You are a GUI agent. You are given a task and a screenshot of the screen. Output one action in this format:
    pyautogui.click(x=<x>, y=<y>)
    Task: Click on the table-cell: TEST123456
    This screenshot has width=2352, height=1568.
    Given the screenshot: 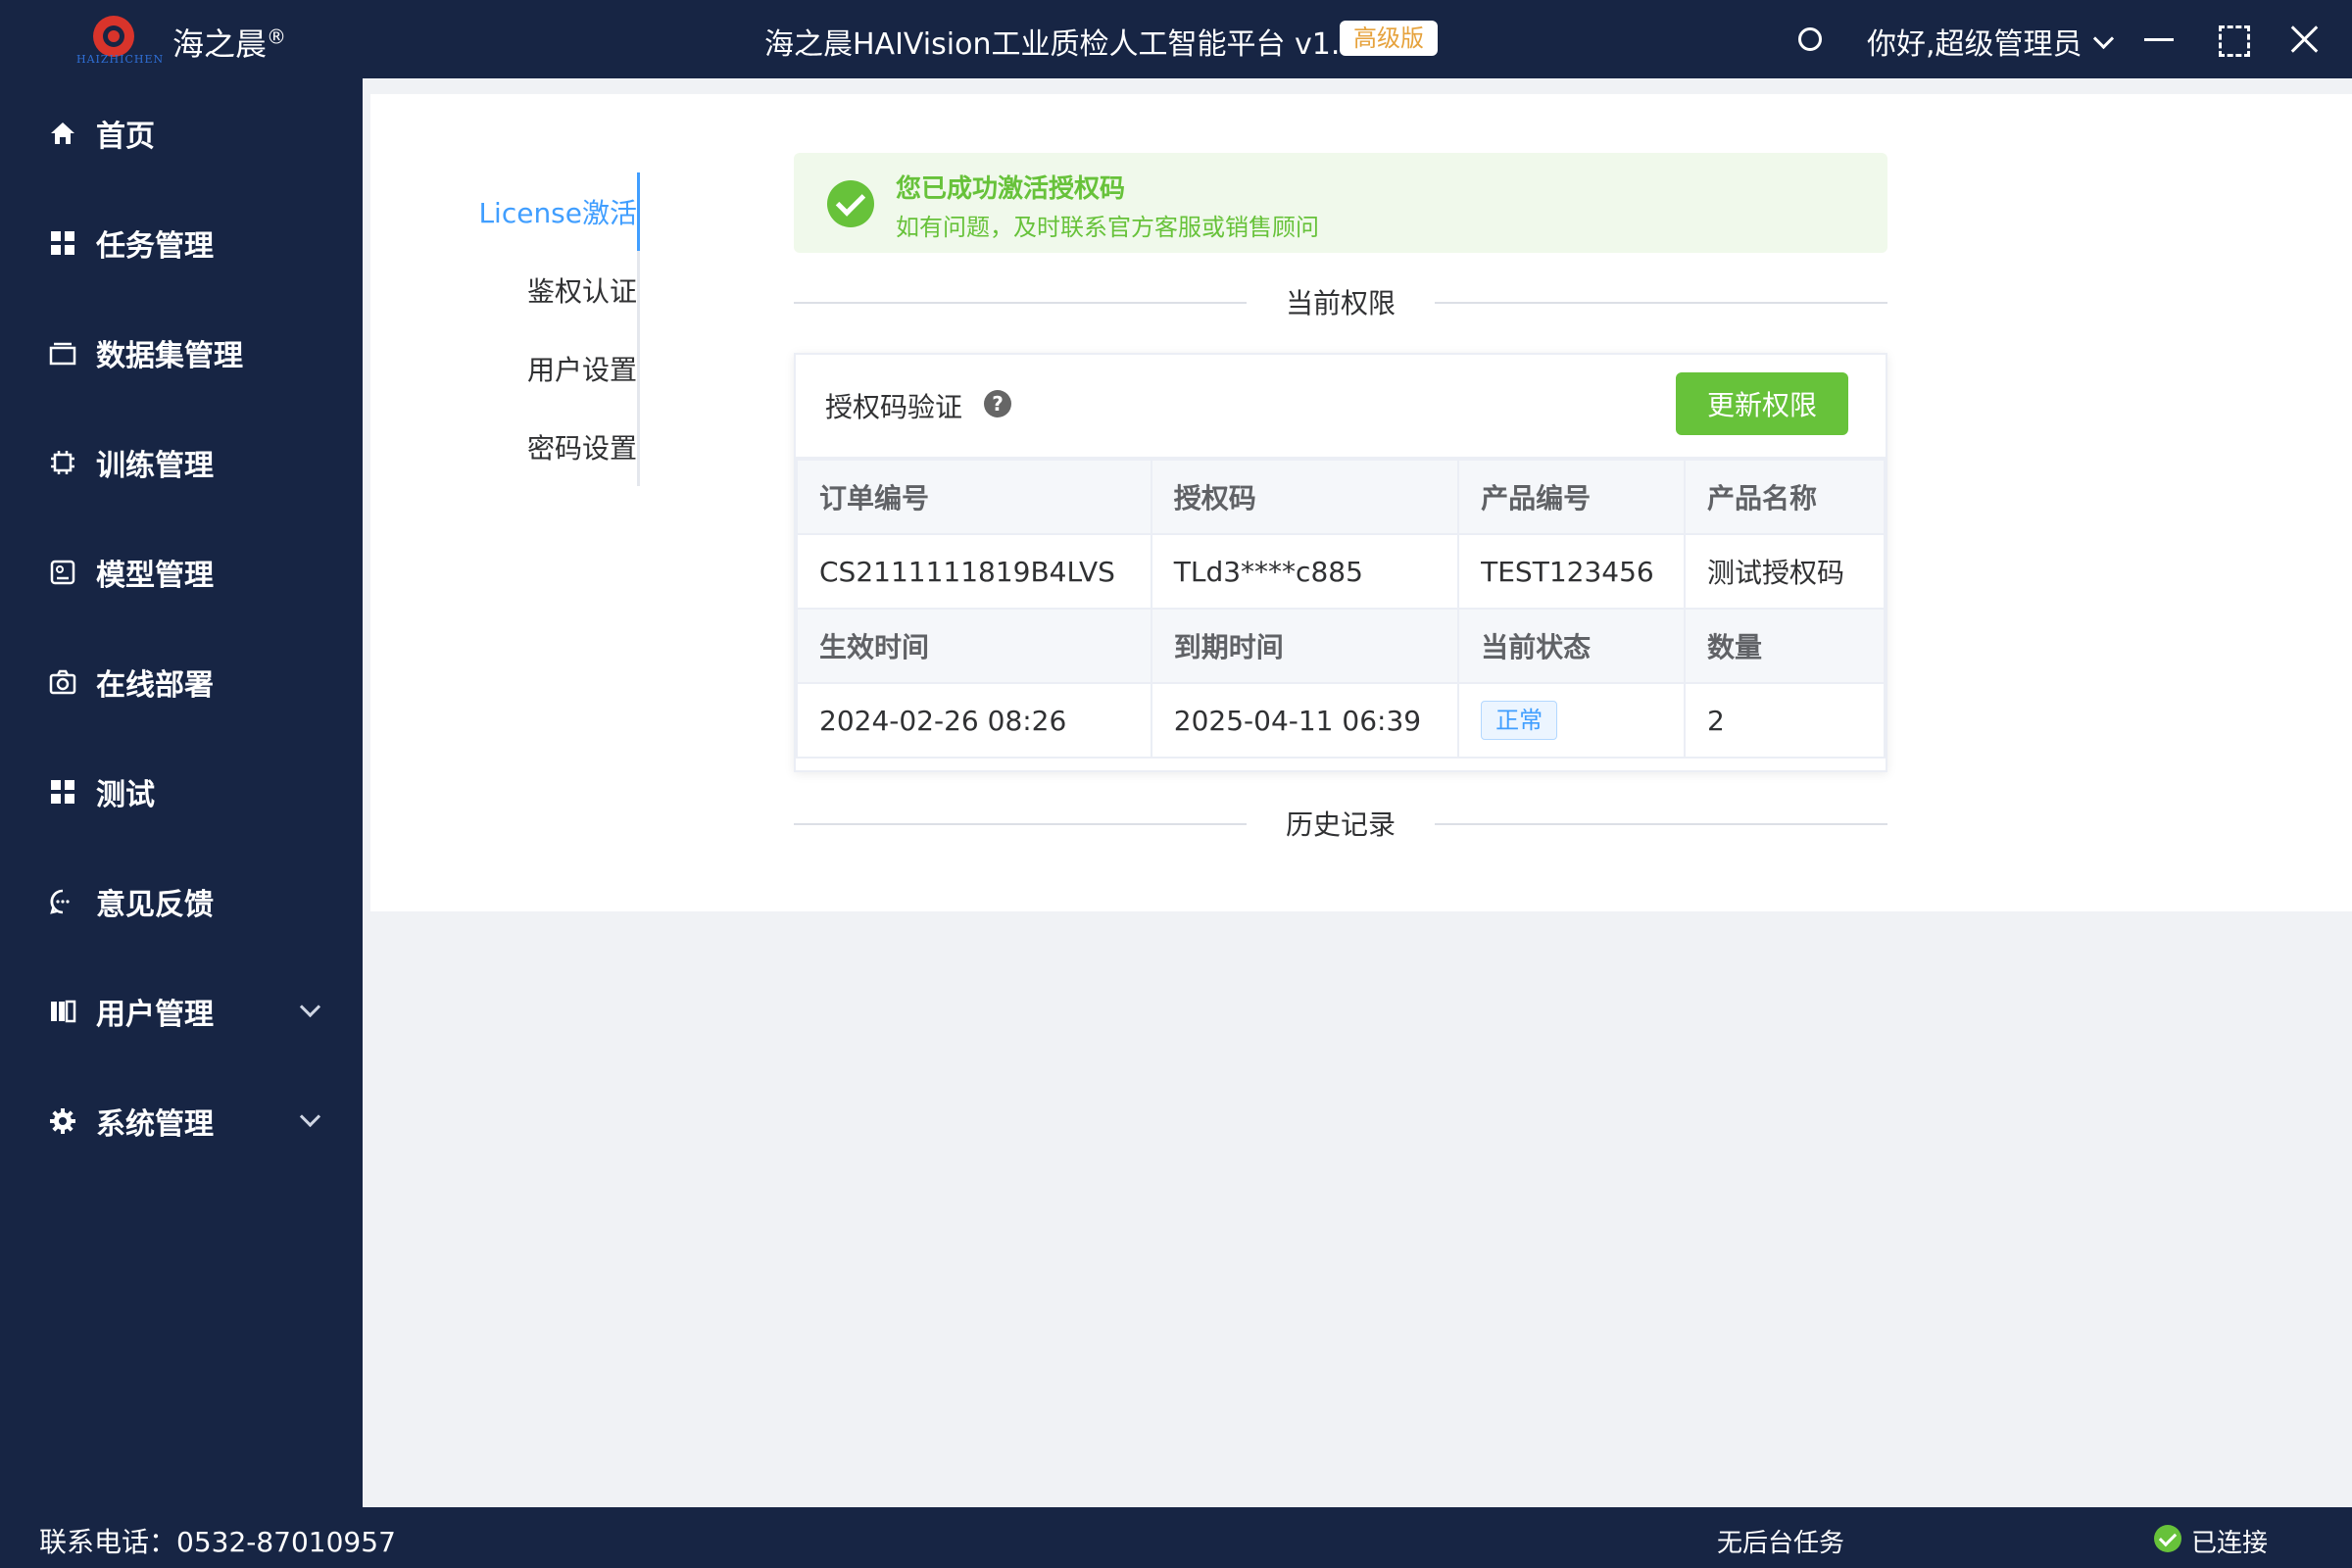 What is the action you would take?
    pyautogui.click(x=1571, y=571)
    